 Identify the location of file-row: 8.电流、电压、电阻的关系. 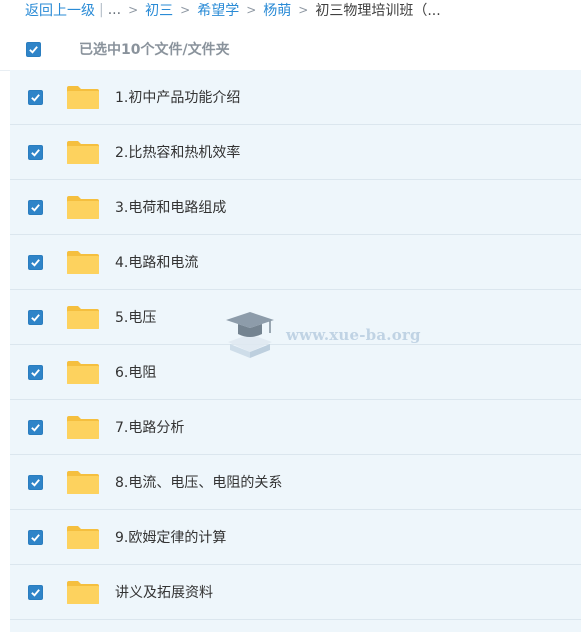
(295, 482).